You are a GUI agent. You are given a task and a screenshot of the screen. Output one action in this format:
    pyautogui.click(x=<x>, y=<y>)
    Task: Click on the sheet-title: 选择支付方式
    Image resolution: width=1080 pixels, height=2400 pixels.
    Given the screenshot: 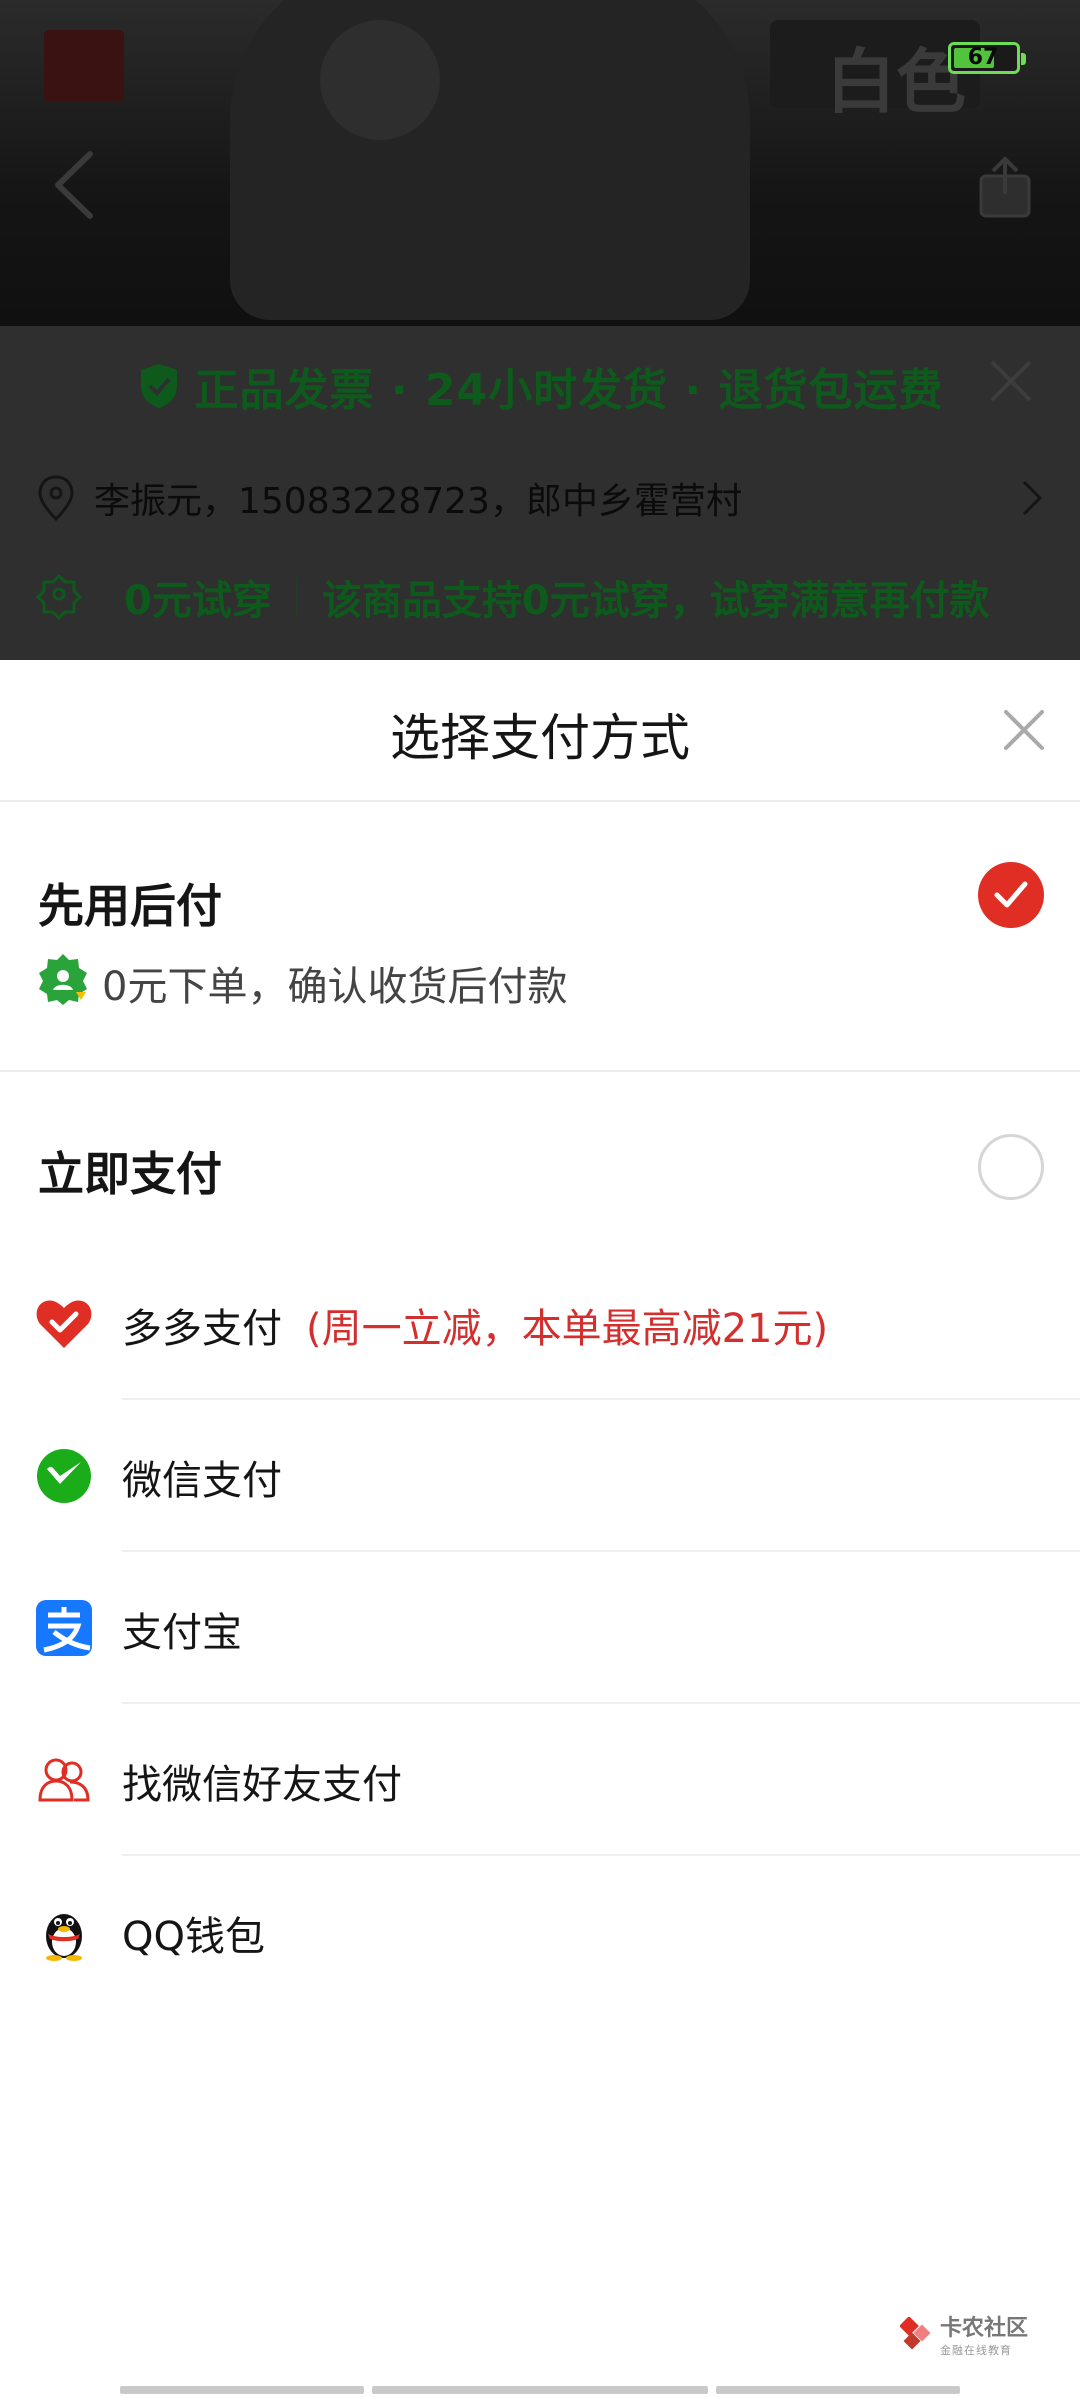 What is the action you would take?
    pyautogui.click(x=540, y=738)
    